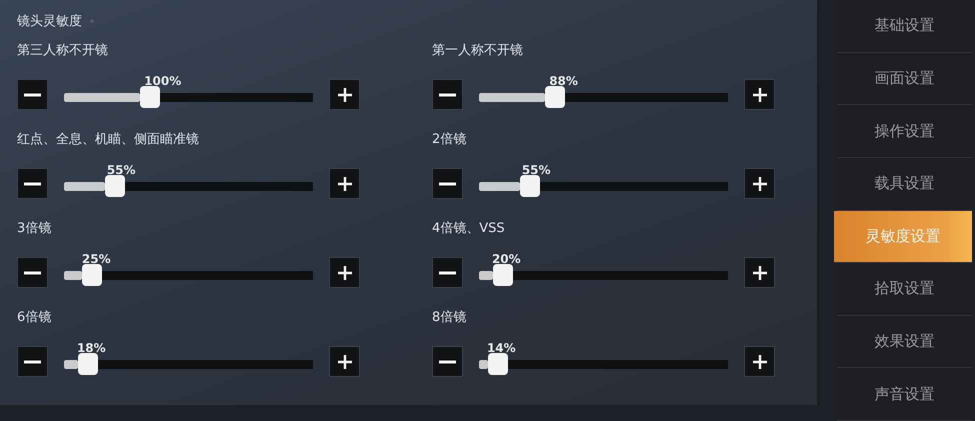 This screenshot has height=421, width=975. Describe the element at coordinates (34, 229) in the screenshot. I see `slider-label: 3倍镜` at that location.